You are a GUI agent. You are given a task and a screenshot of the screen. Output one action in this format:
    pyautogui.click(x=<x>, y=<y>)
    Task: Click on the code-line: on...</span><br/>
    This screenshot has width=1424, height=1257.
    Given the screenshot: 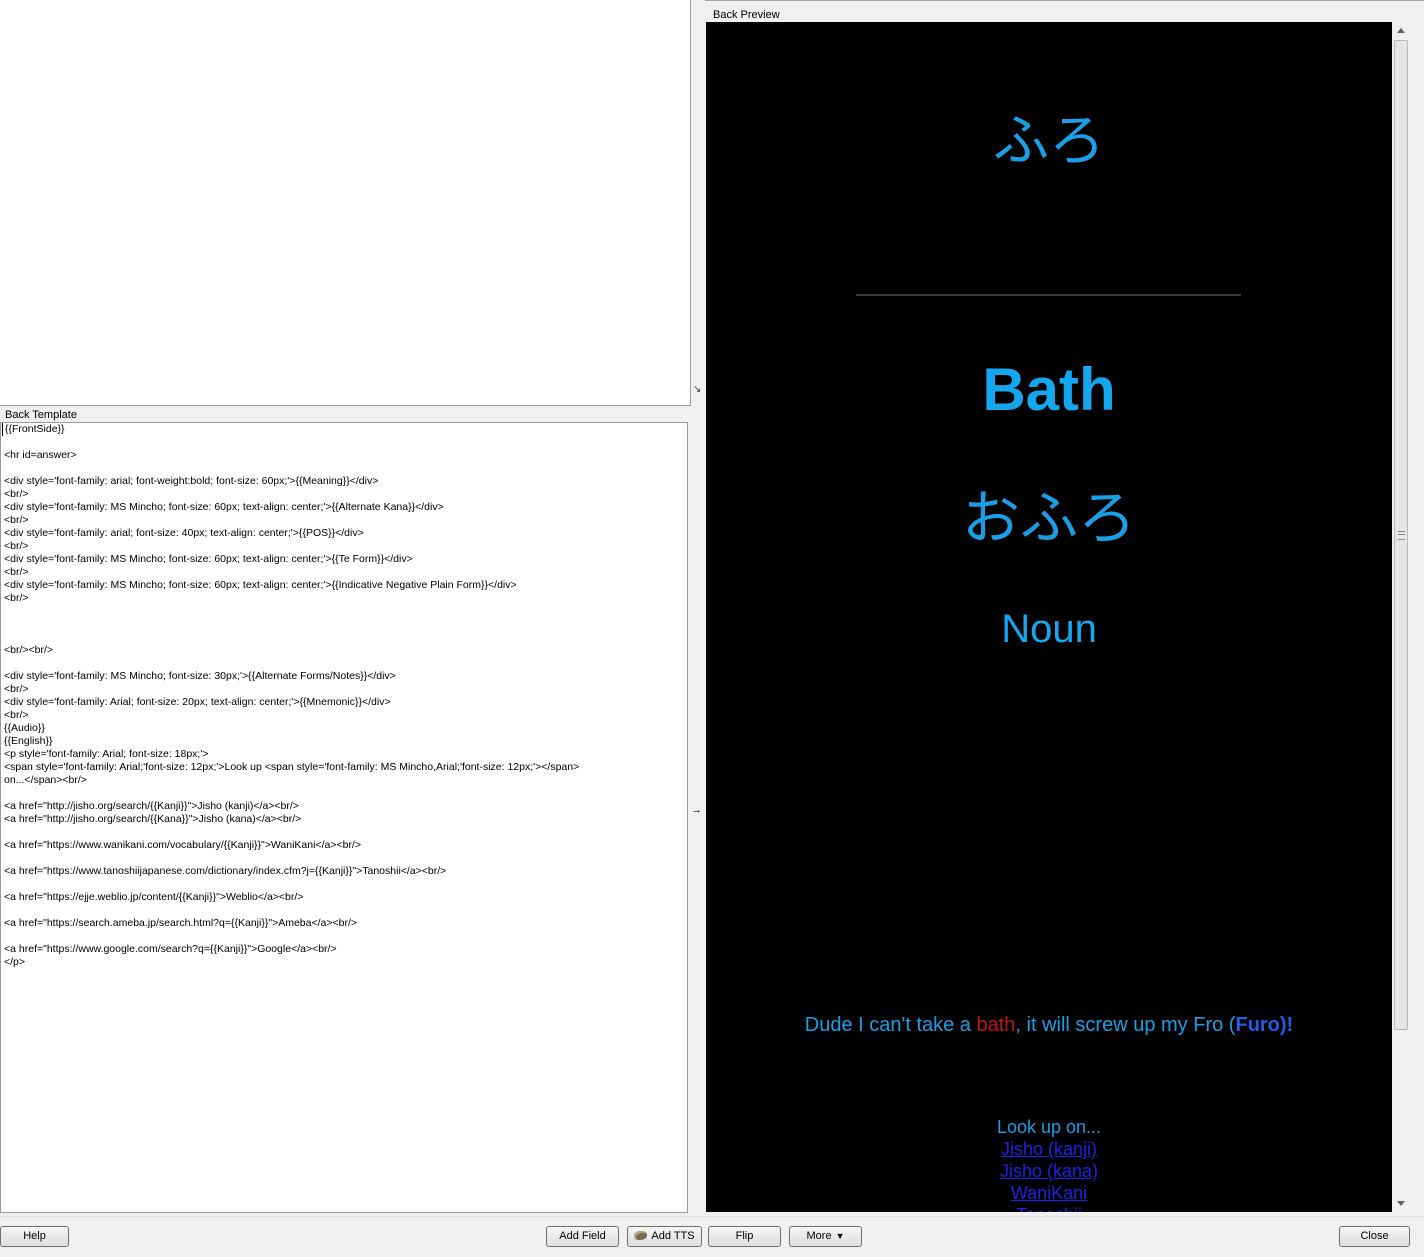 What is the action you would take?
    pyautogui.click(x=45, y=780)
    